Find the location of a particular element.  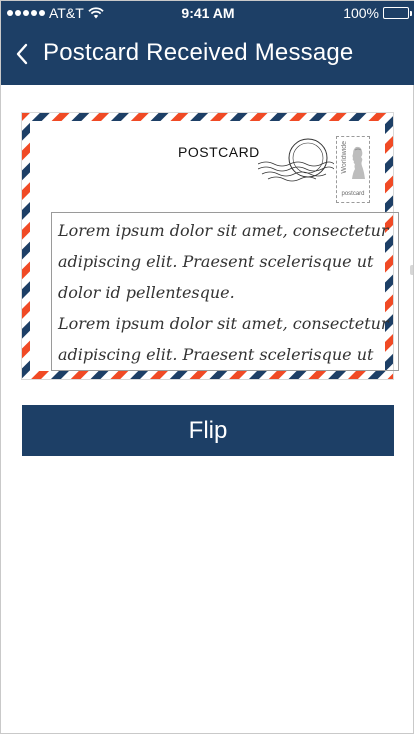

stamp: Worldwide postcard is located at coordinates (353, 169).